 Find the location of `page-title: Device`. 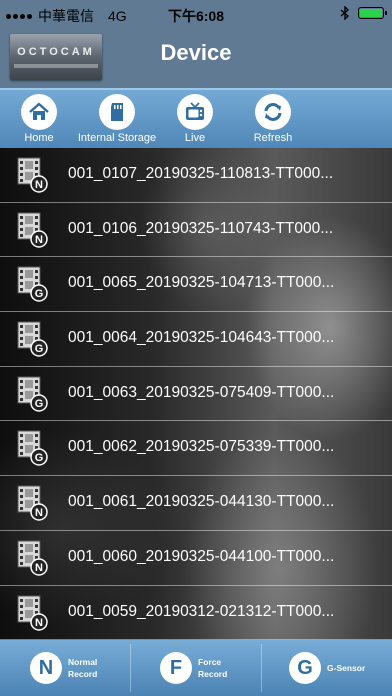

page-title: Device is located at coordinates (196, 52).